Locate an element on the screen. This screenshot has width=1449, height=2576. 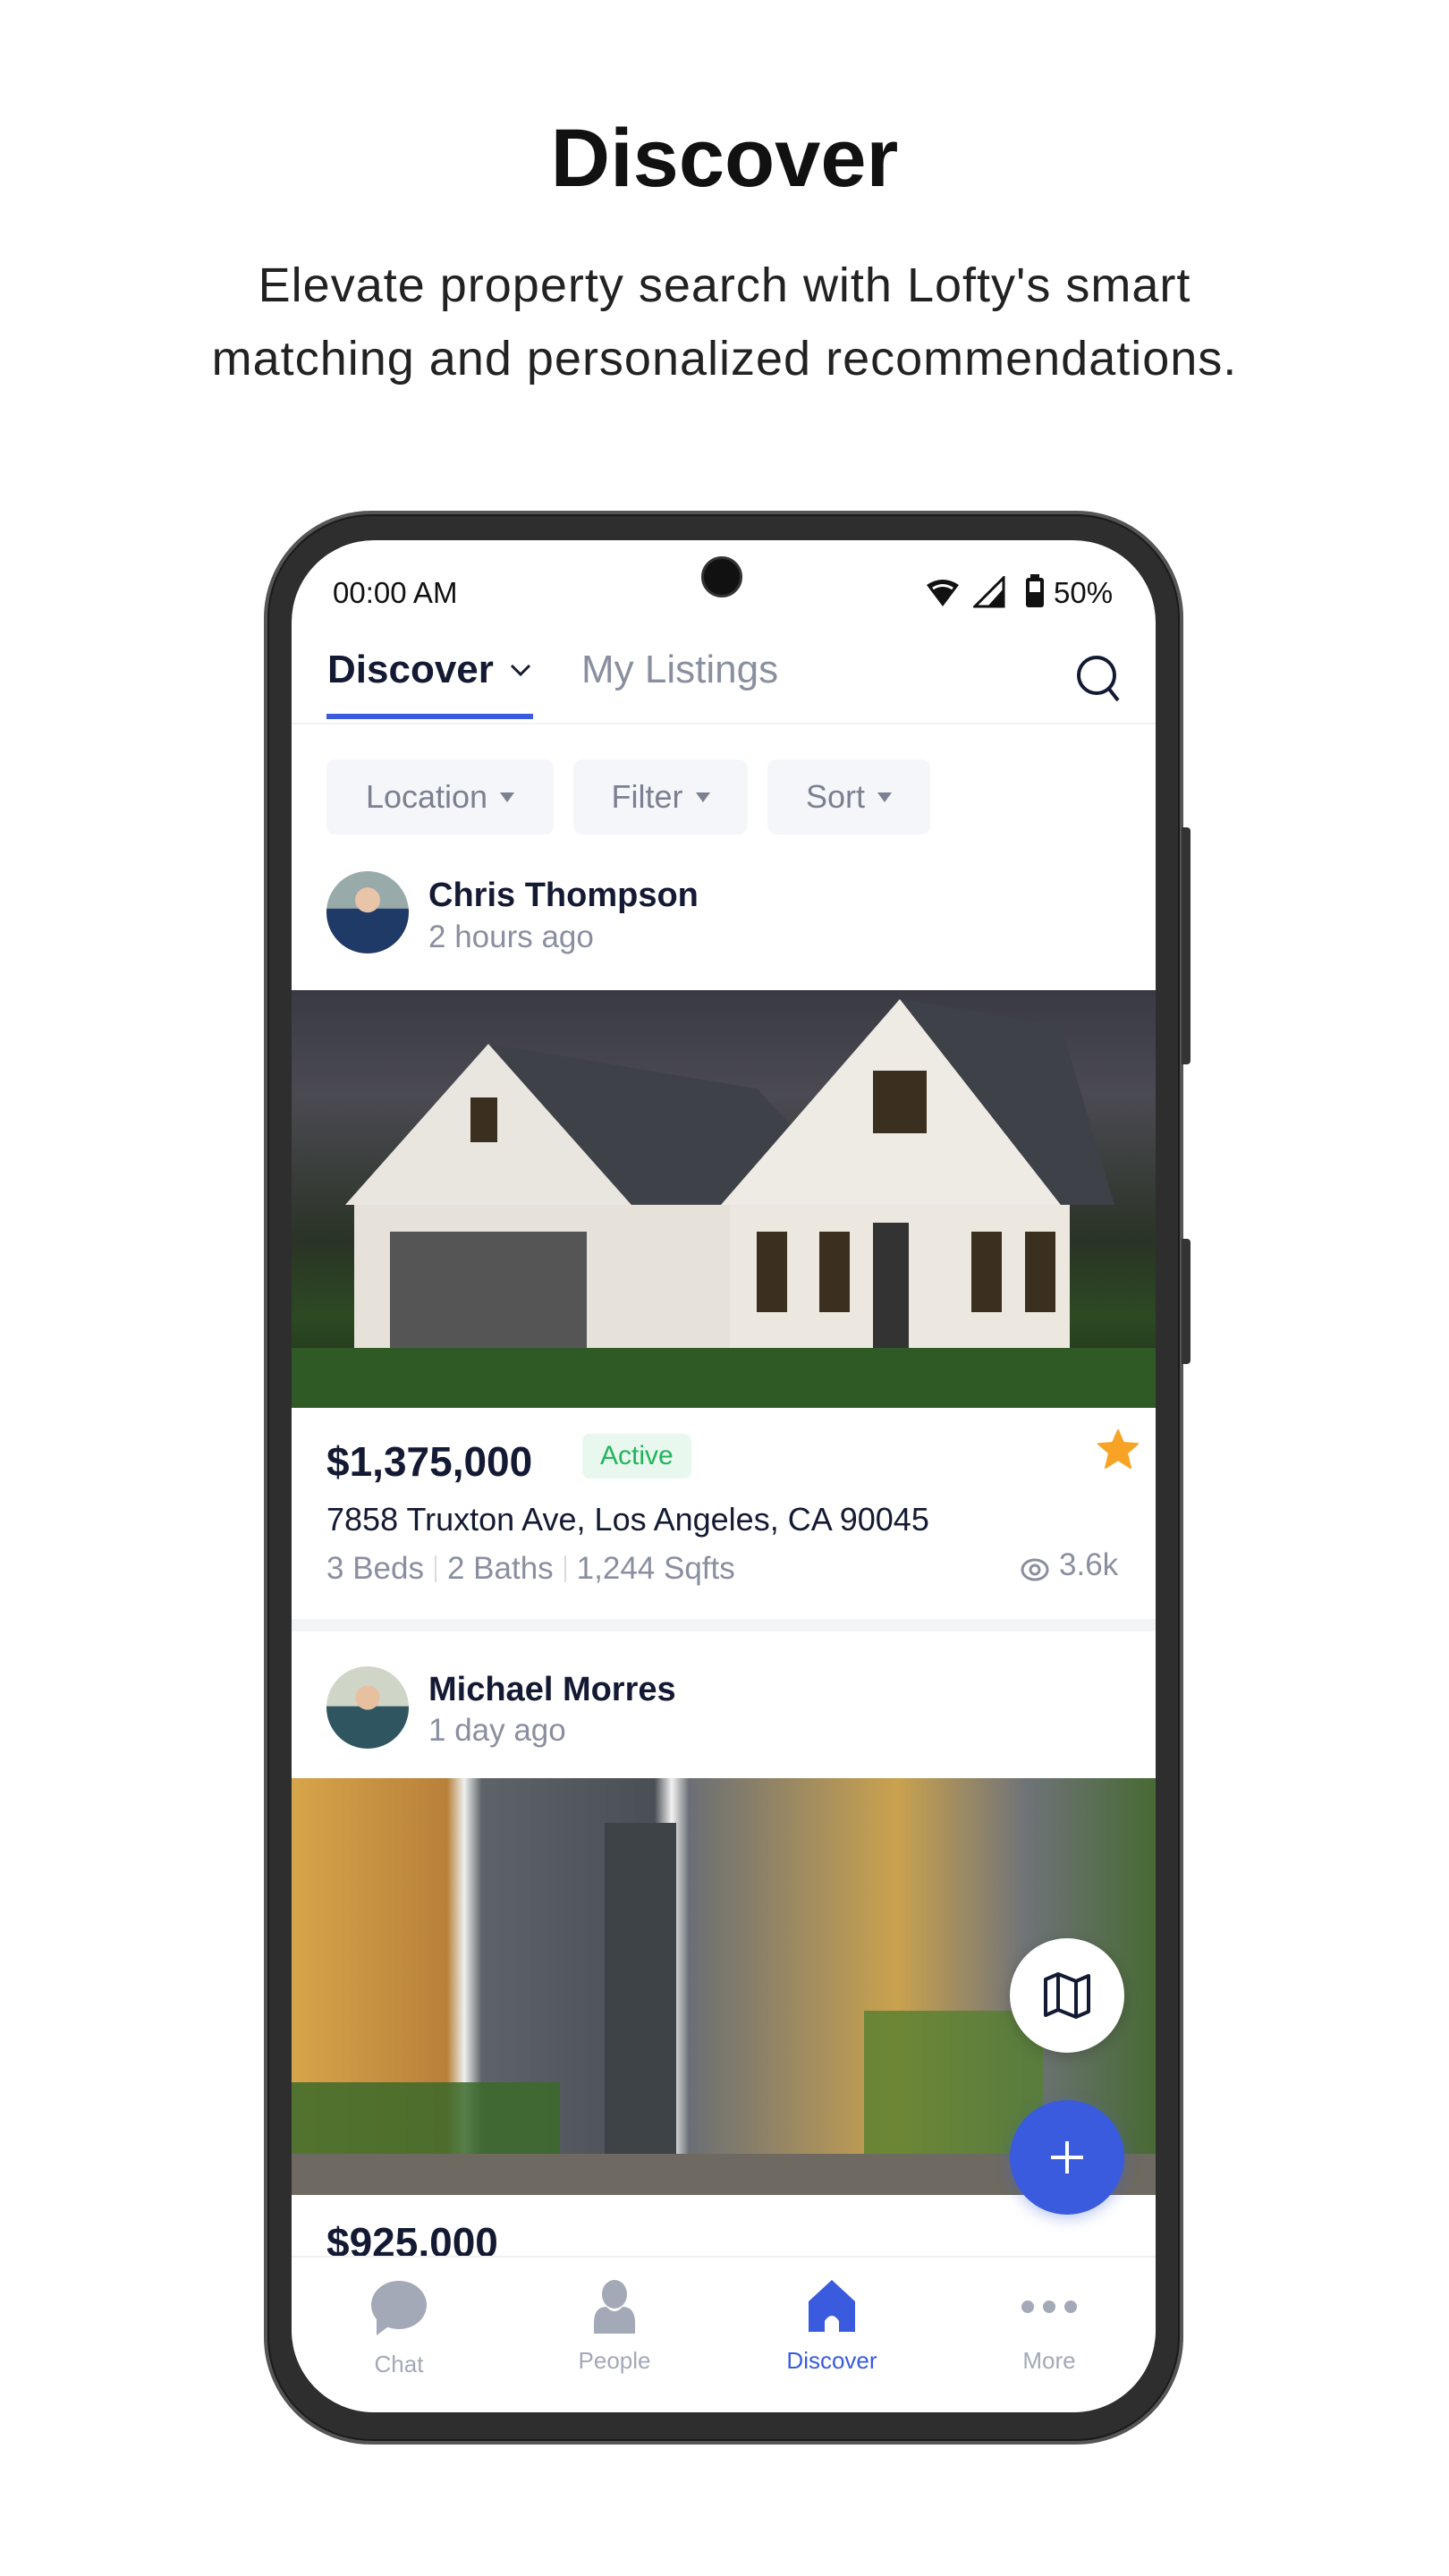
signal-icon is located at coordinates (989, 592).